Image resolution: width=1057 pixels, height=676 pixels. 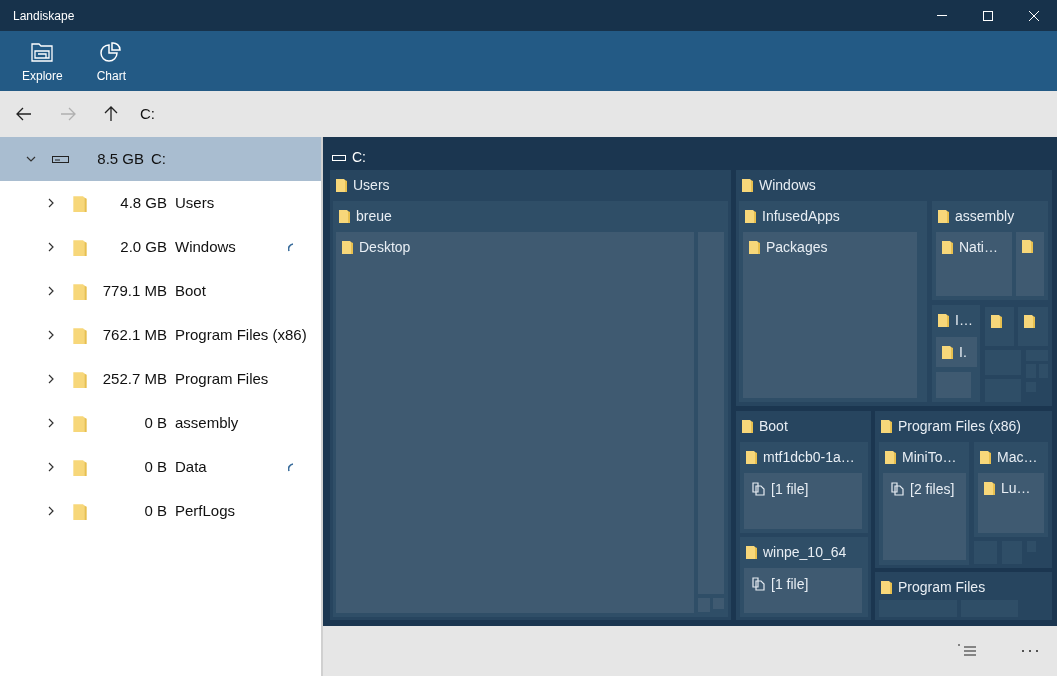 I want to click on tree-row: 252.7 MB Program Files, so click(x=160, y=379).